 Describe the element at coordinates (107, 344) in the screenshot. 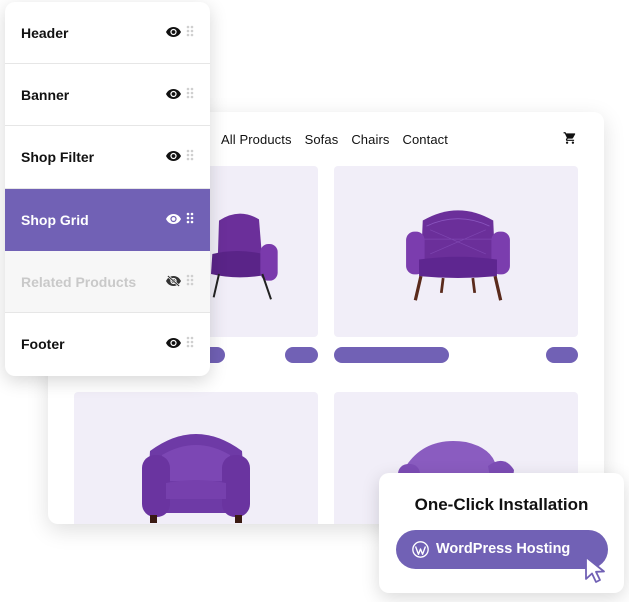

I see `section-row-footer: Footer` at that location.